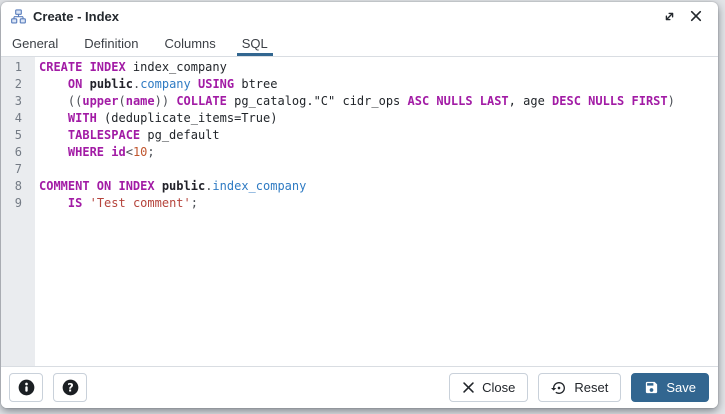  Describe the element at coordinates (681, 387) in the screenshot. I see `save-button-label: Save` at that location.